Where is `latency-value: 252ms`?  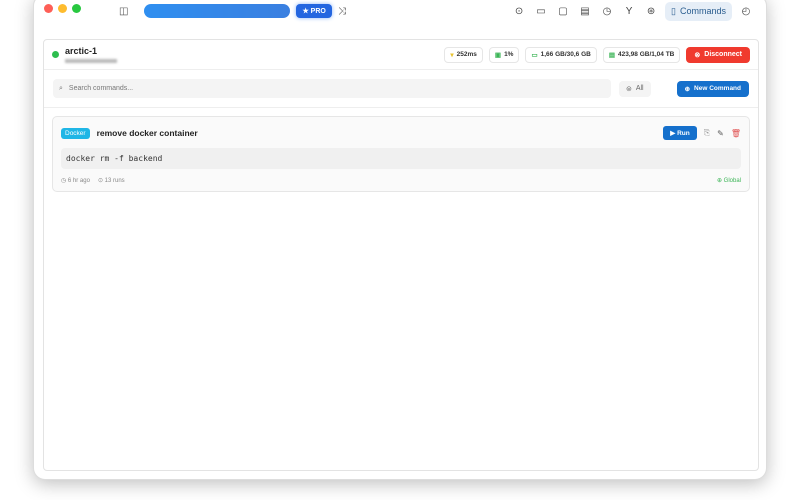 latency-value: 252ms is located at coordinates (466, 54).